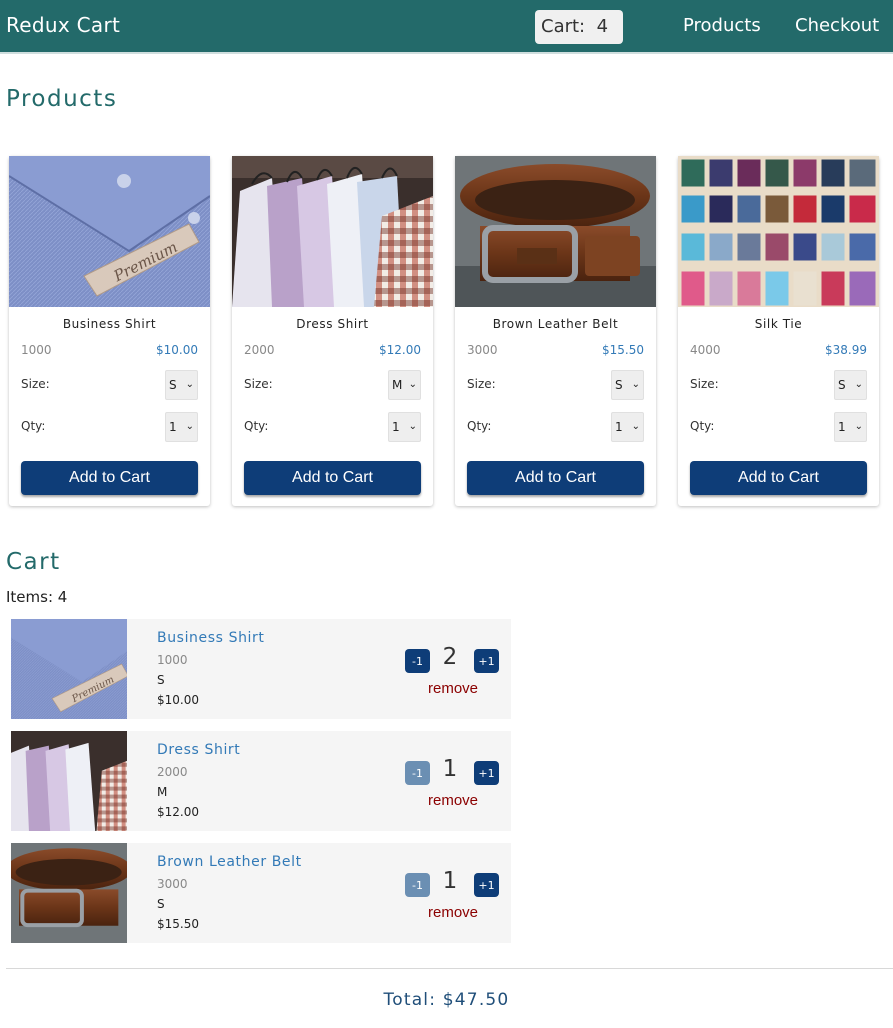  I want to click on product-price: $15.50, so click(623, 350).